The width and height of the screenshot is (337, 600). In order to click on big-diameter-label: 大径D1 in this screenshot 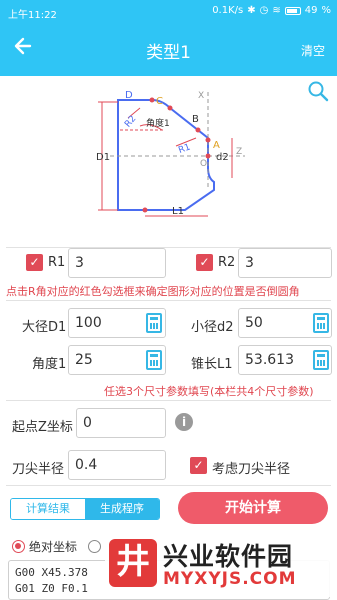, I will do `click(44, 327)`.